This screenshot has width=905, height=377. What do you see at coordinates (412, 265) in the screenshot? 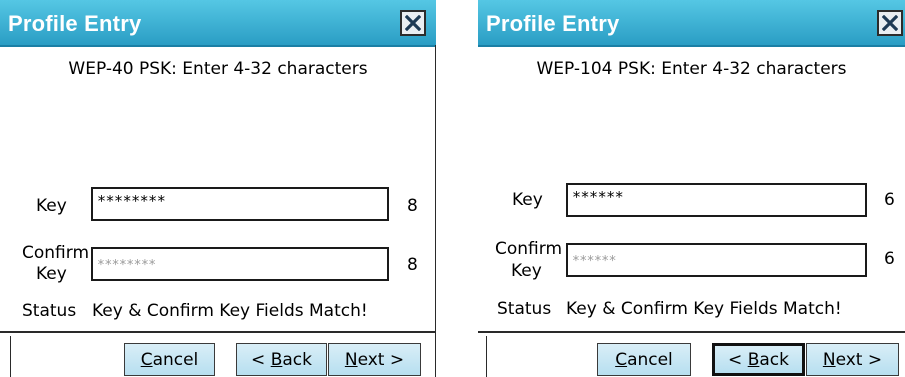
I see `confirm-char-count: 8` at bounding box center [412, 265].